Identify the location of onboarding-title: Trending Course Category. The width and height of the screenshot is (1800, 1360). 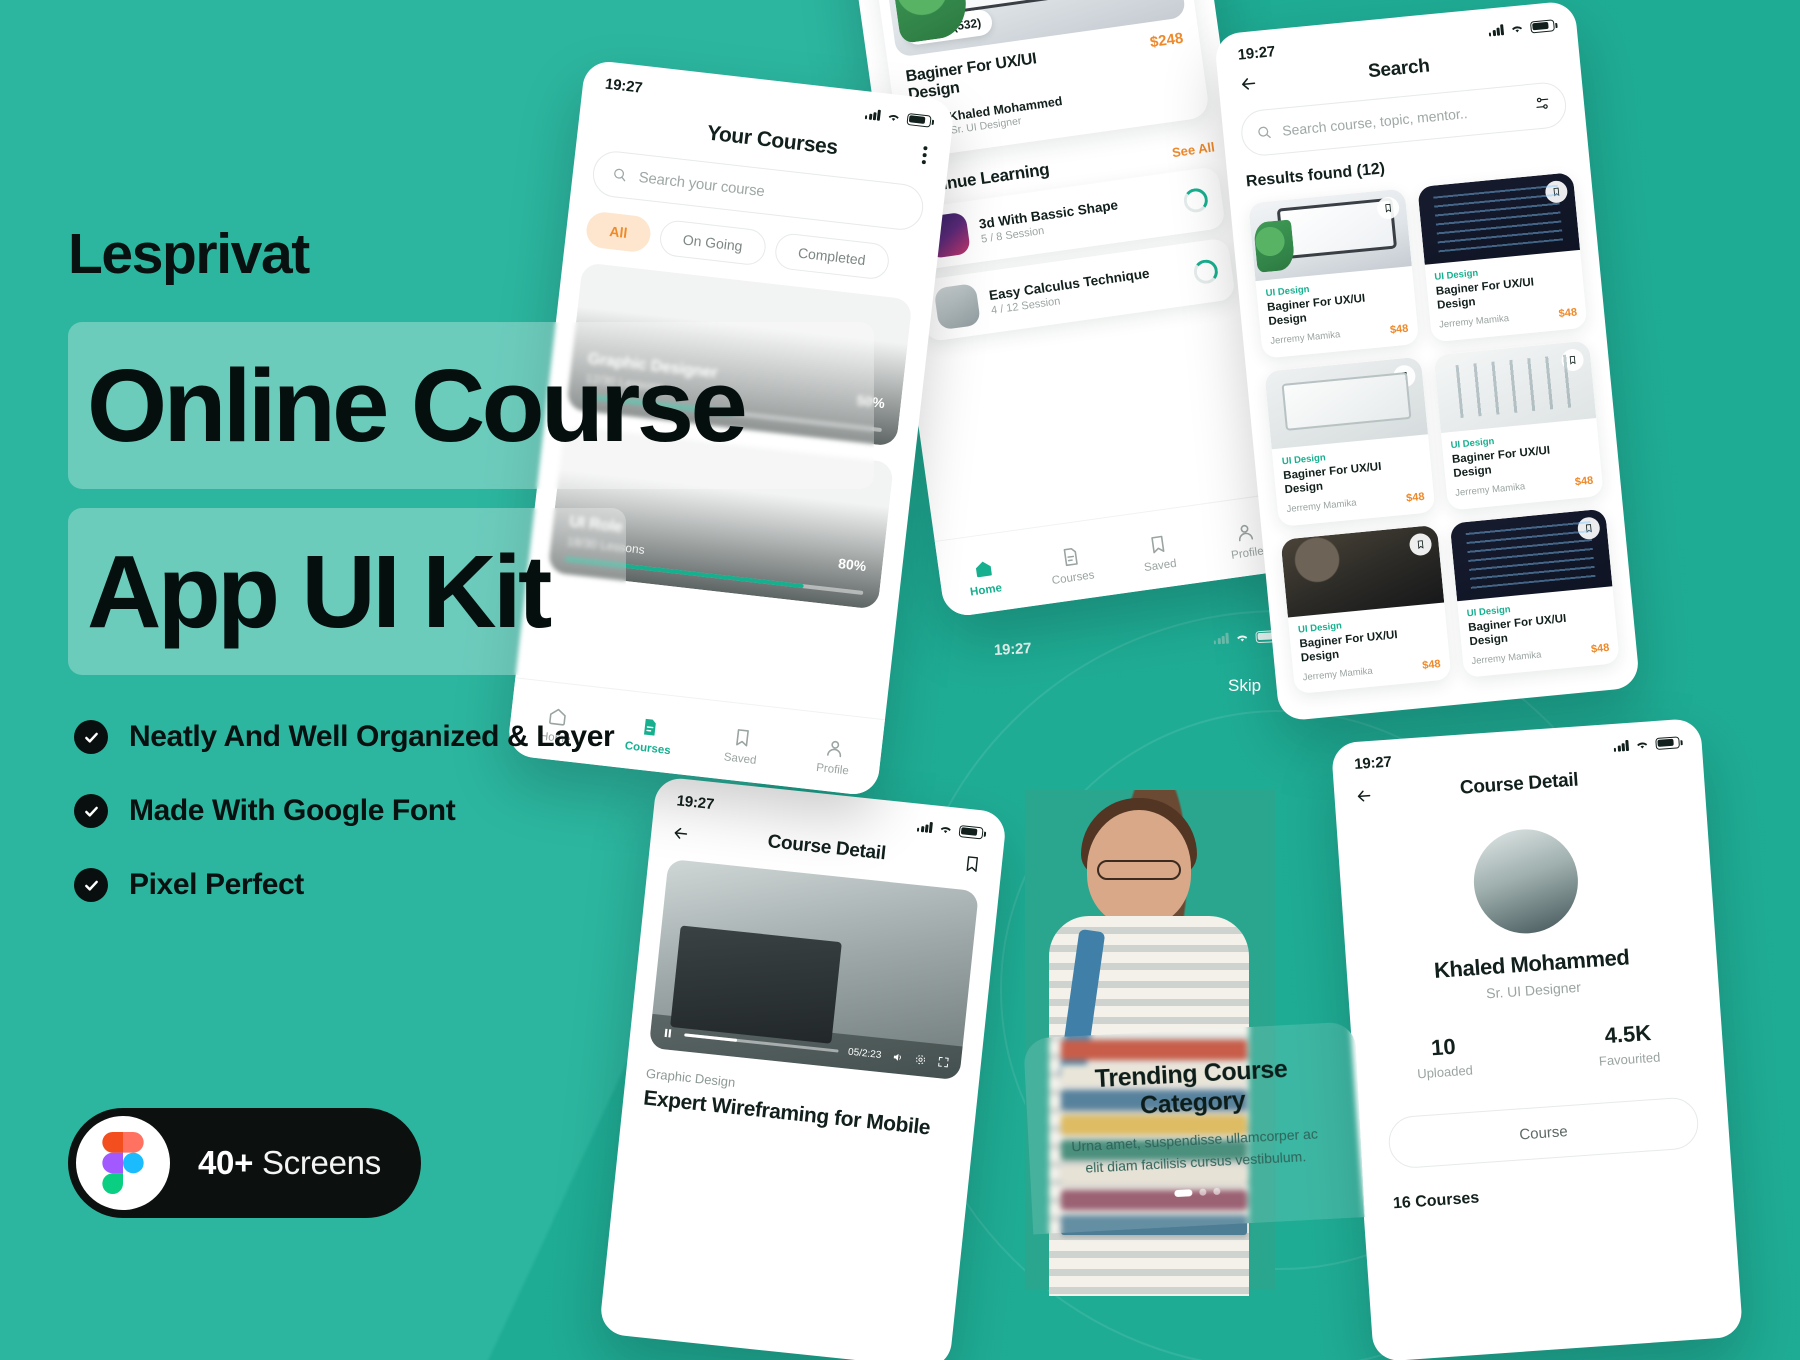
(1191, 1087).